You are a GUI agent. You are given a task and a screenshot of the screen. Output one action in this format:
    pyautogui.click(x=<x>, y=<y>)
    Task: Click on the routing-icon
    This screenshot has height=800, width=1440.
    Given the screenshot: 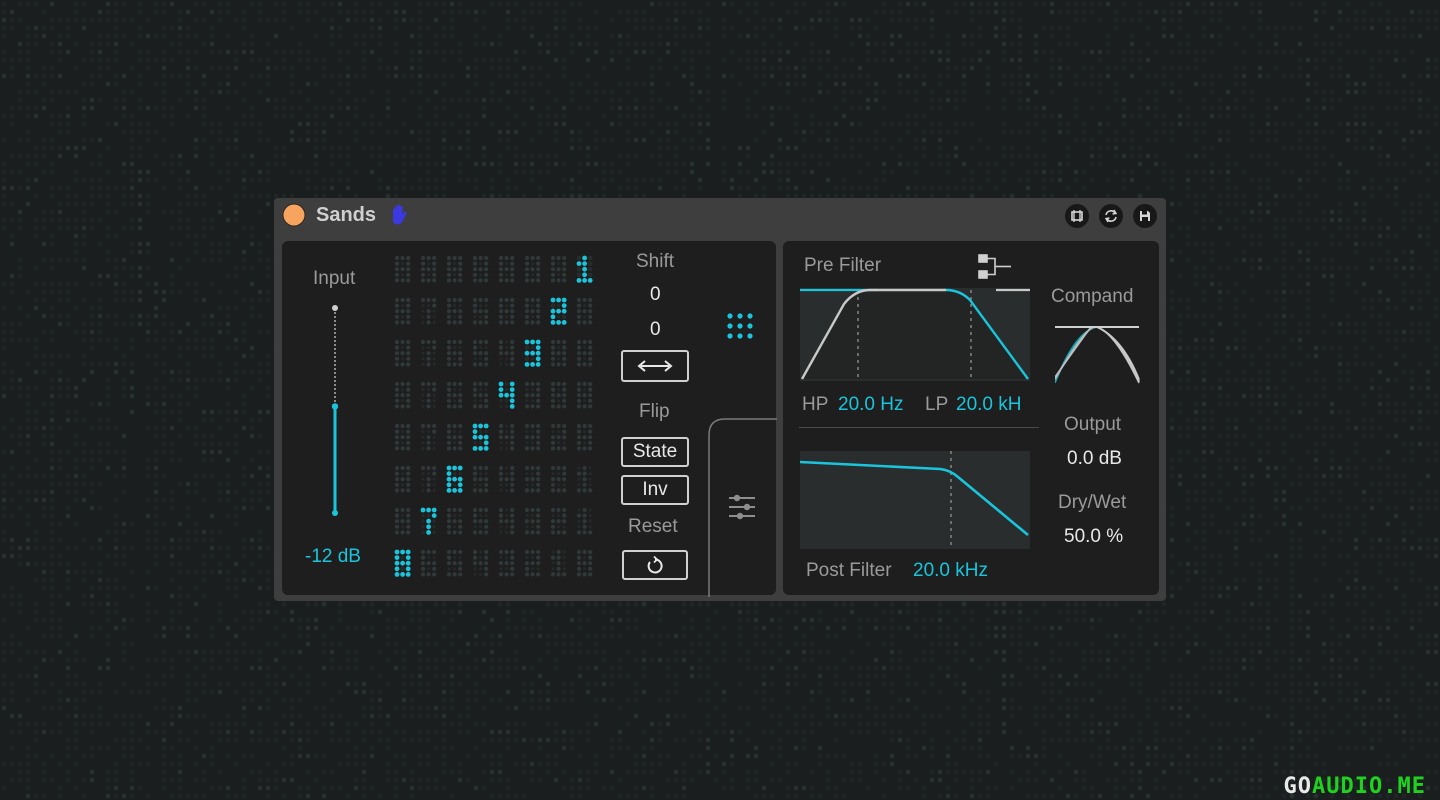 What is the action you would take?
    pyautogui.click(x=995, y=267)
    